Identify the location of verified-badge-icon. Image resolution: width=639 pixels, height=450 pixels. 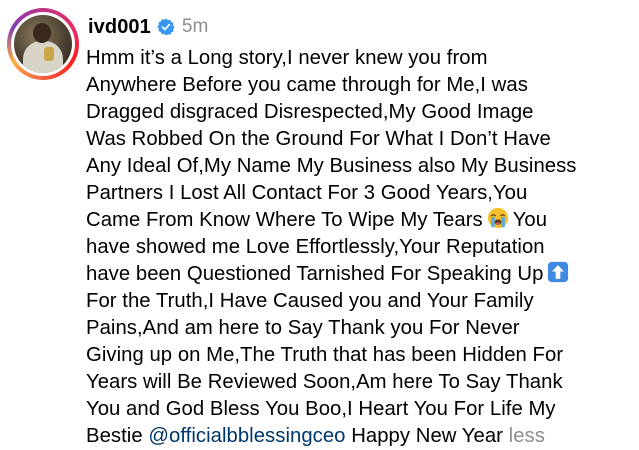
(166, 27).